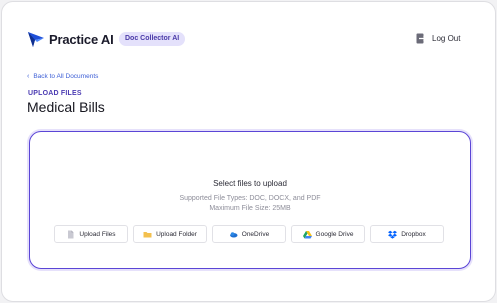 This screenshot has width=497, height=303. I want to click on onedrive-label: OneDrive, so click(255, 234).